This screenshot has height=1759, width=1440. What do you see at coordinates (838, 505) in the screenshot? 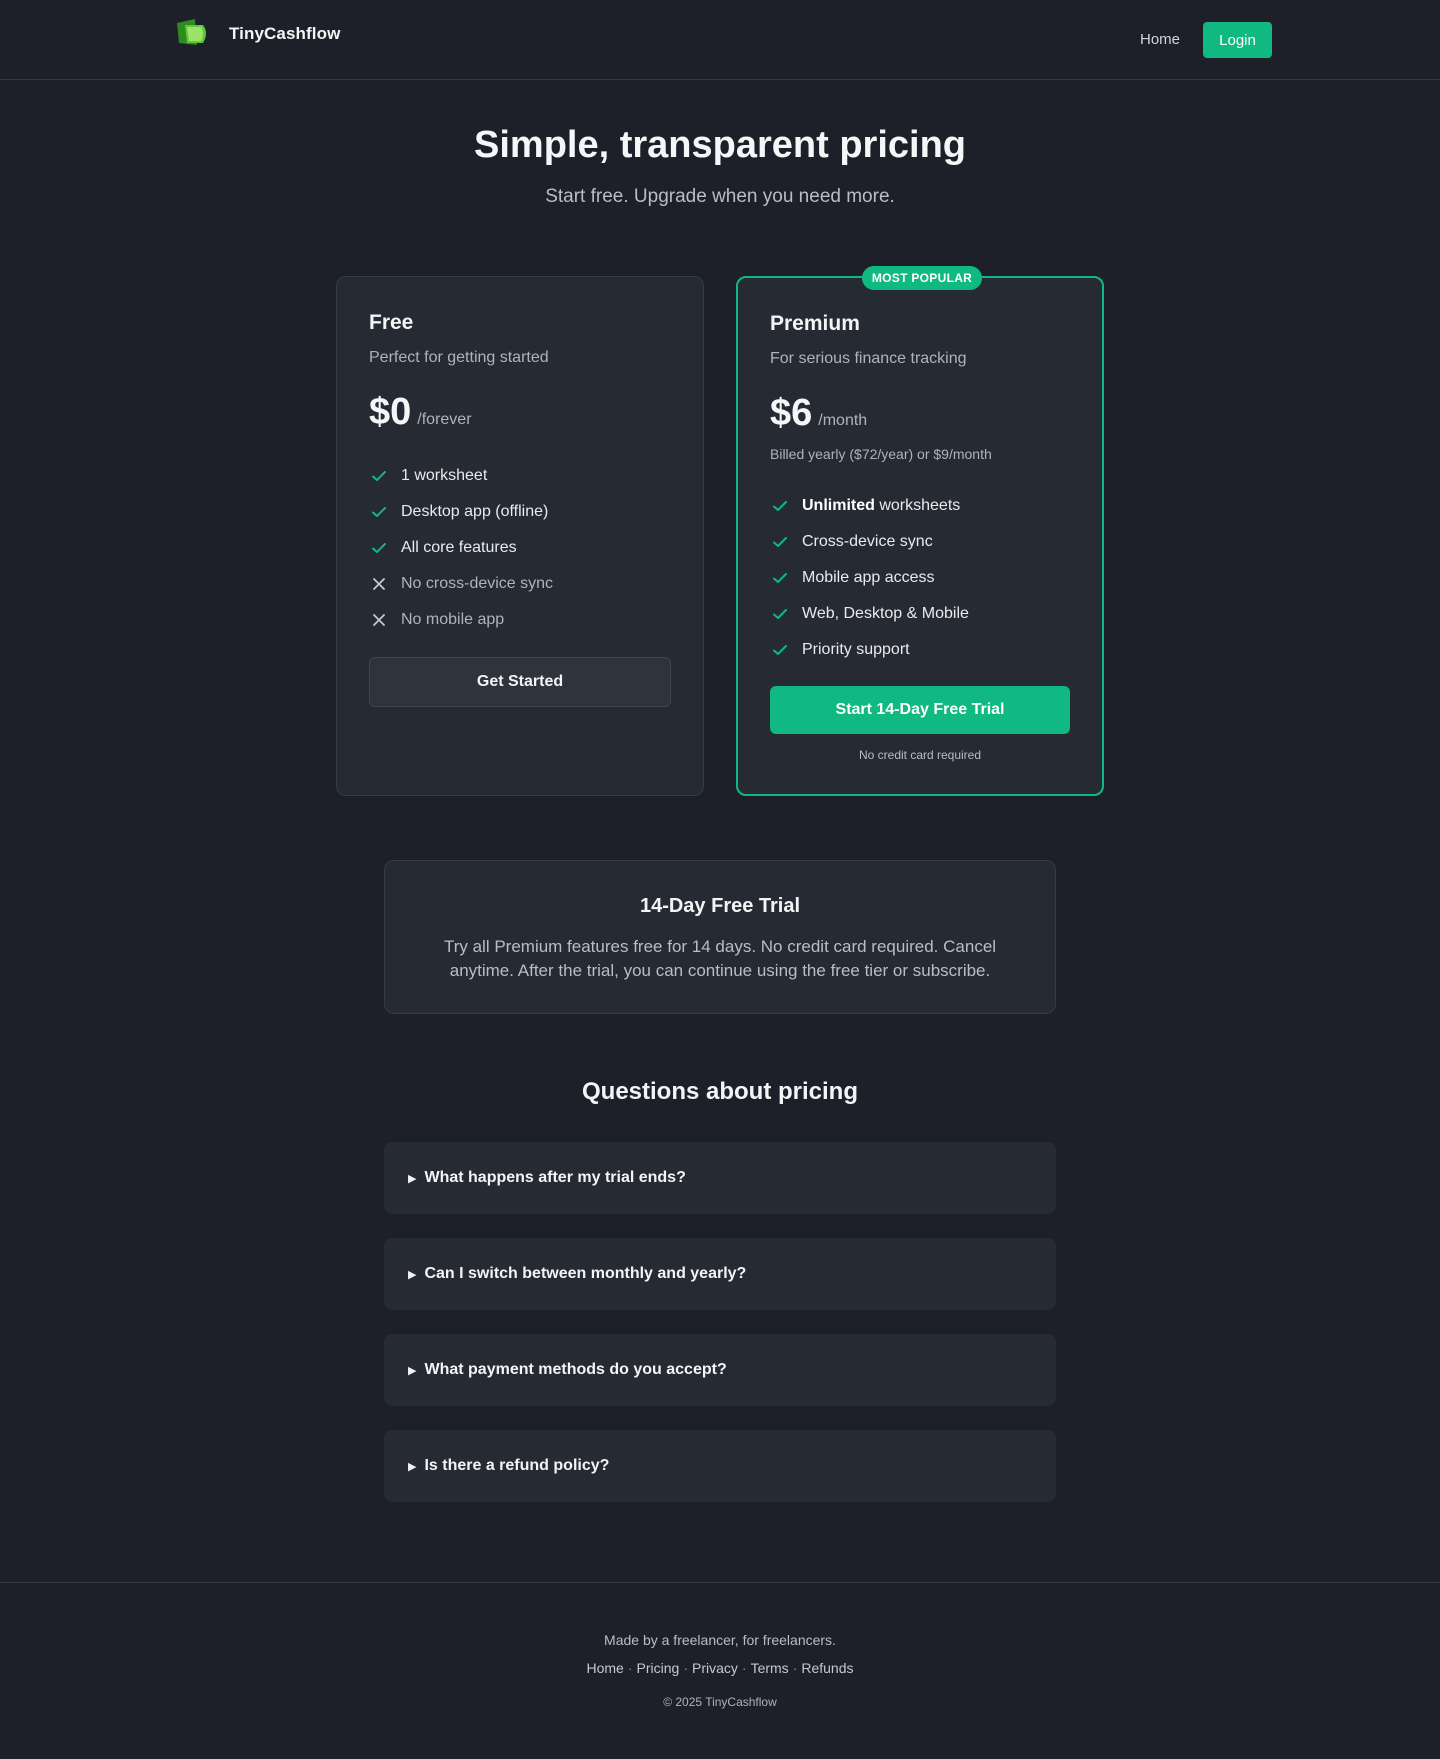
I see `feature-emphasis: Unlimited` at bounding box center [838, 505].